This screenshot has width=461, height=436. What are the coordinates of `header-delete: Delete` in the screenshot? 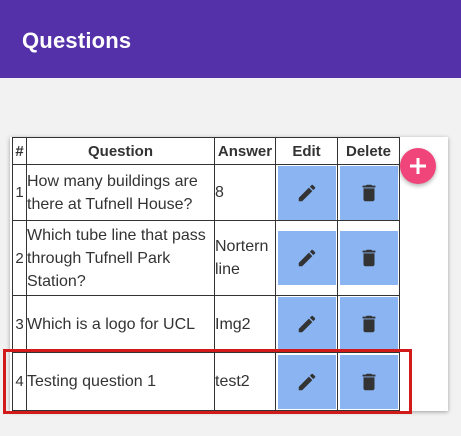 It's located at (368, 151).